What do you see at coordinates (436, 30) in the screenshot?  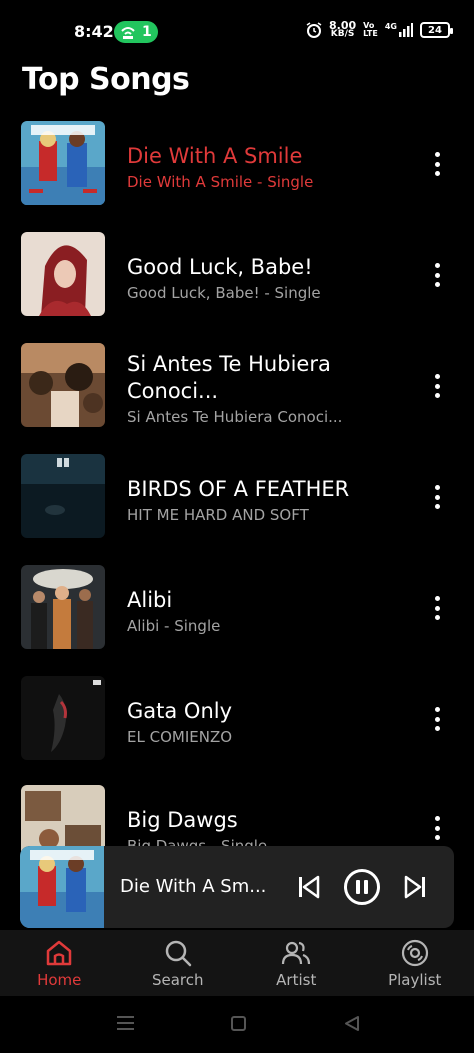 I see `battery-indicator: 24` at bounding box center [436, 30].